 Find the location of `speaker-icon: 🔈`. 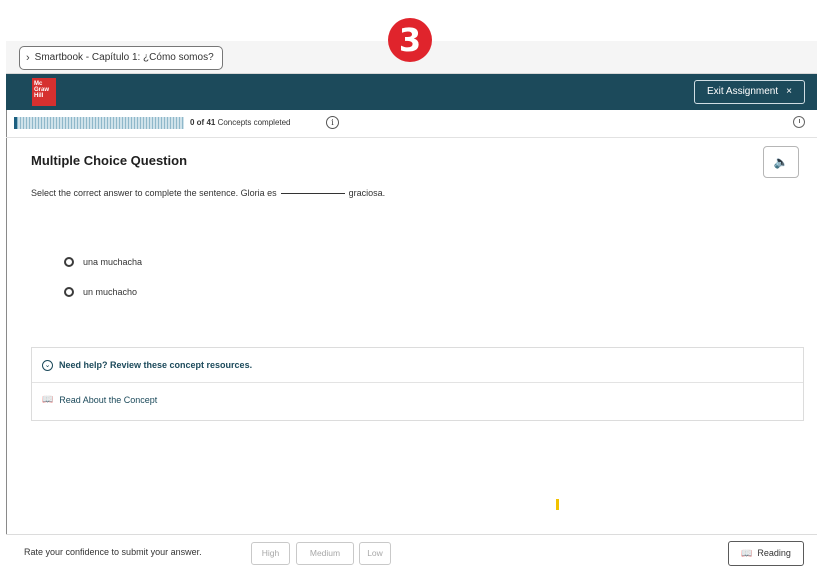

speaker-icon: 🔈 is located at coordinates (781, 162).